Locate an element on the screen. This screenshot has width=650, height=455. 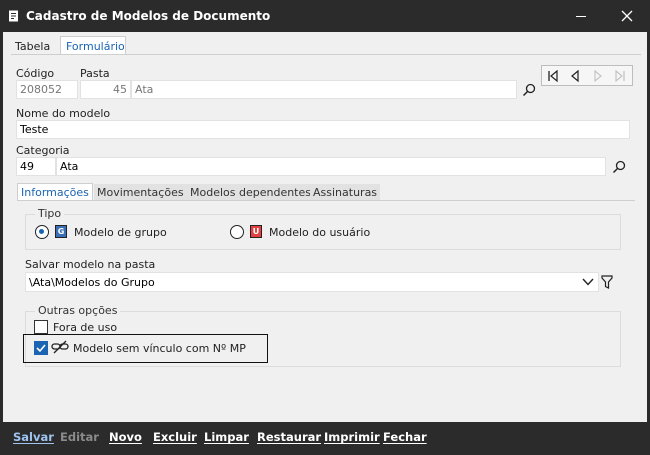
title-bar: Cadastro de Modelos de Documento is located at coordinates (325, 16).